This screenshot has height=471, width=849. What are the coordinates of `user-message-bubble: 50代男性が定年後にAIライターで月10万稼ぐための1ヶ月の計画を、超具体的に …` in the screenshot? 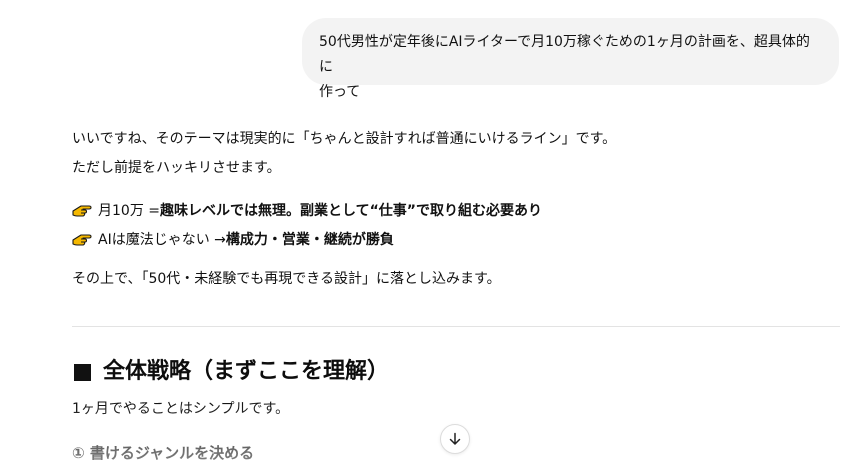 It's located at (570, 59).